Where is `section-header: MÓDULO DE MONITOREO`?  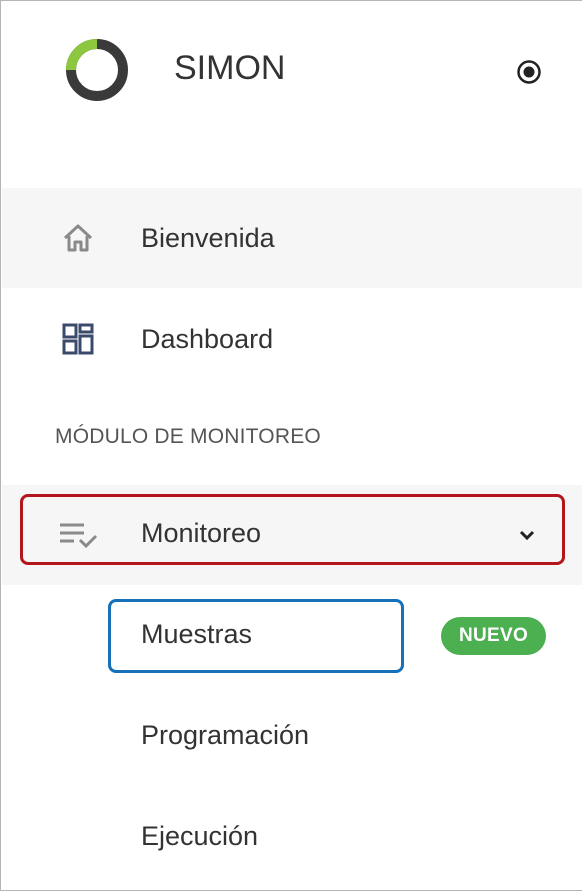 section-header: MÓDULO DE MONITOREO is located at coordinates (188, 436).